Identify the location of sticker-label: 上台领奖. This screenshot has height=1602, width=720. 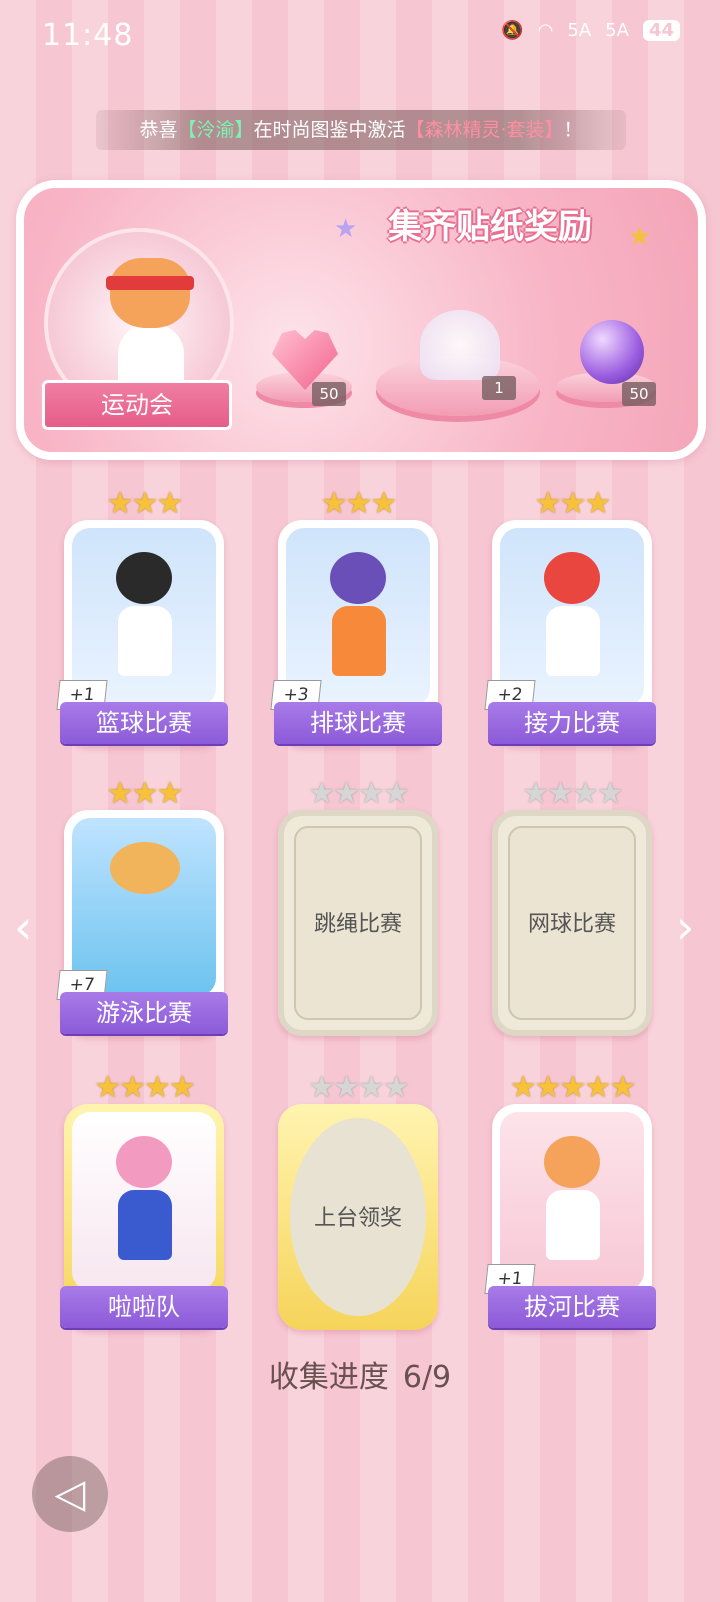
(357, 1218).